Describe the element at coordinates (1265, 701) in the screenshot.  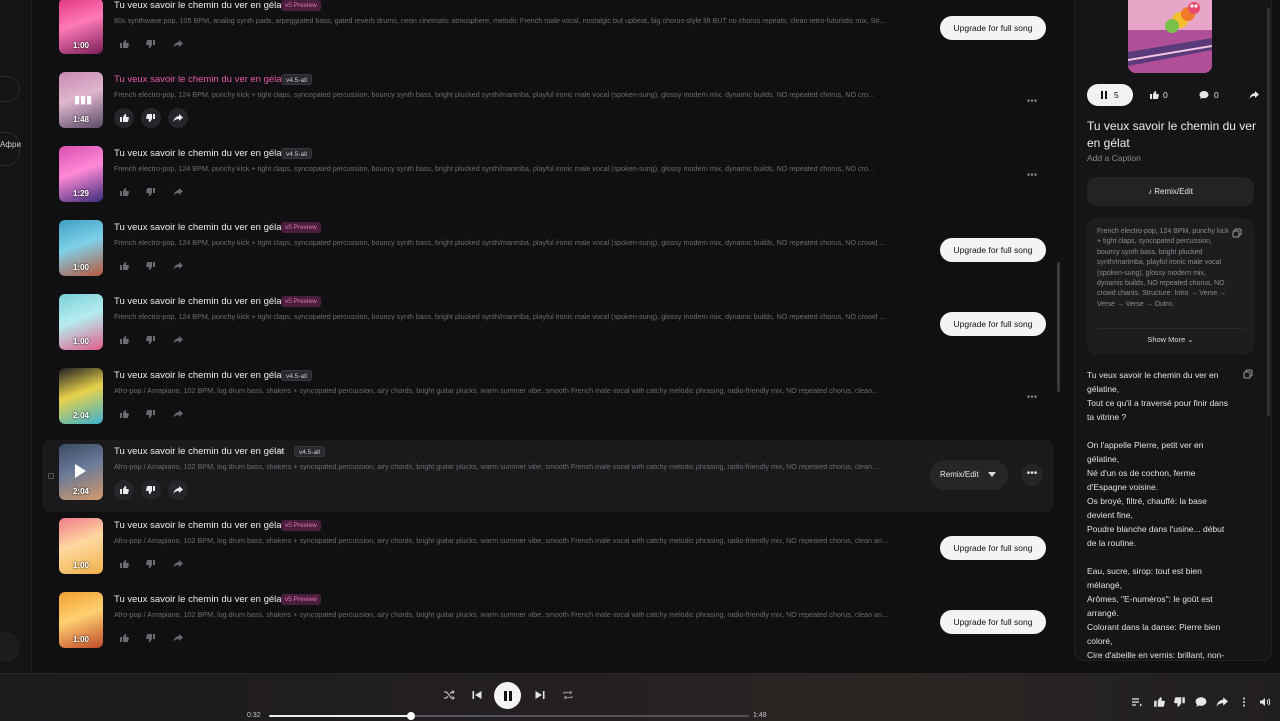
I see `volume-button` at that location.